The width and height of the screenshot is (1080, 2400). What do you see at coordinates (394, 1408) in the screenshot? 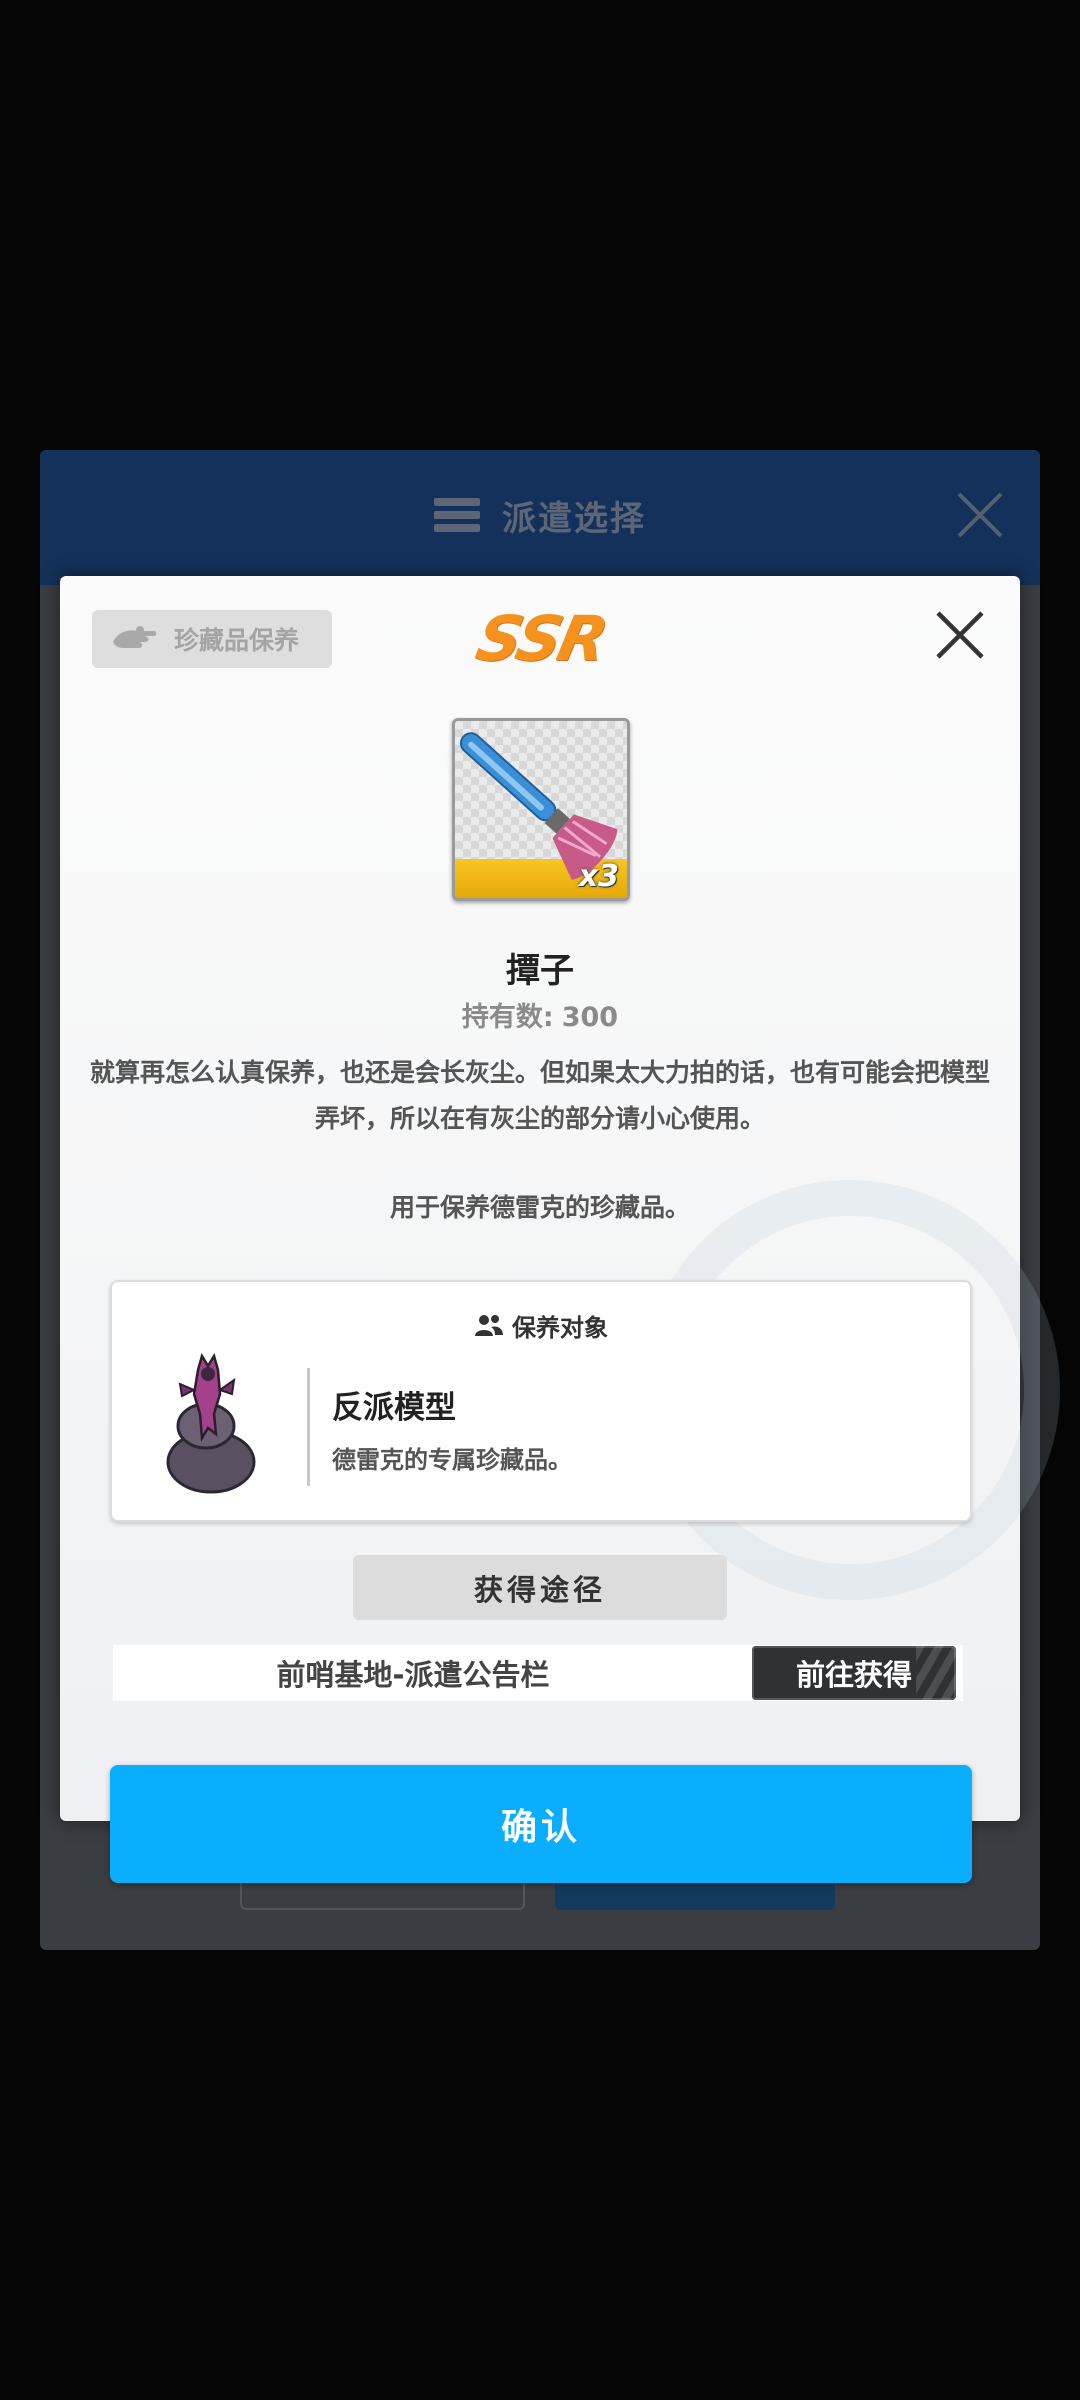
I see `target-name: 反派模型` at bounding box center [394, 1408].